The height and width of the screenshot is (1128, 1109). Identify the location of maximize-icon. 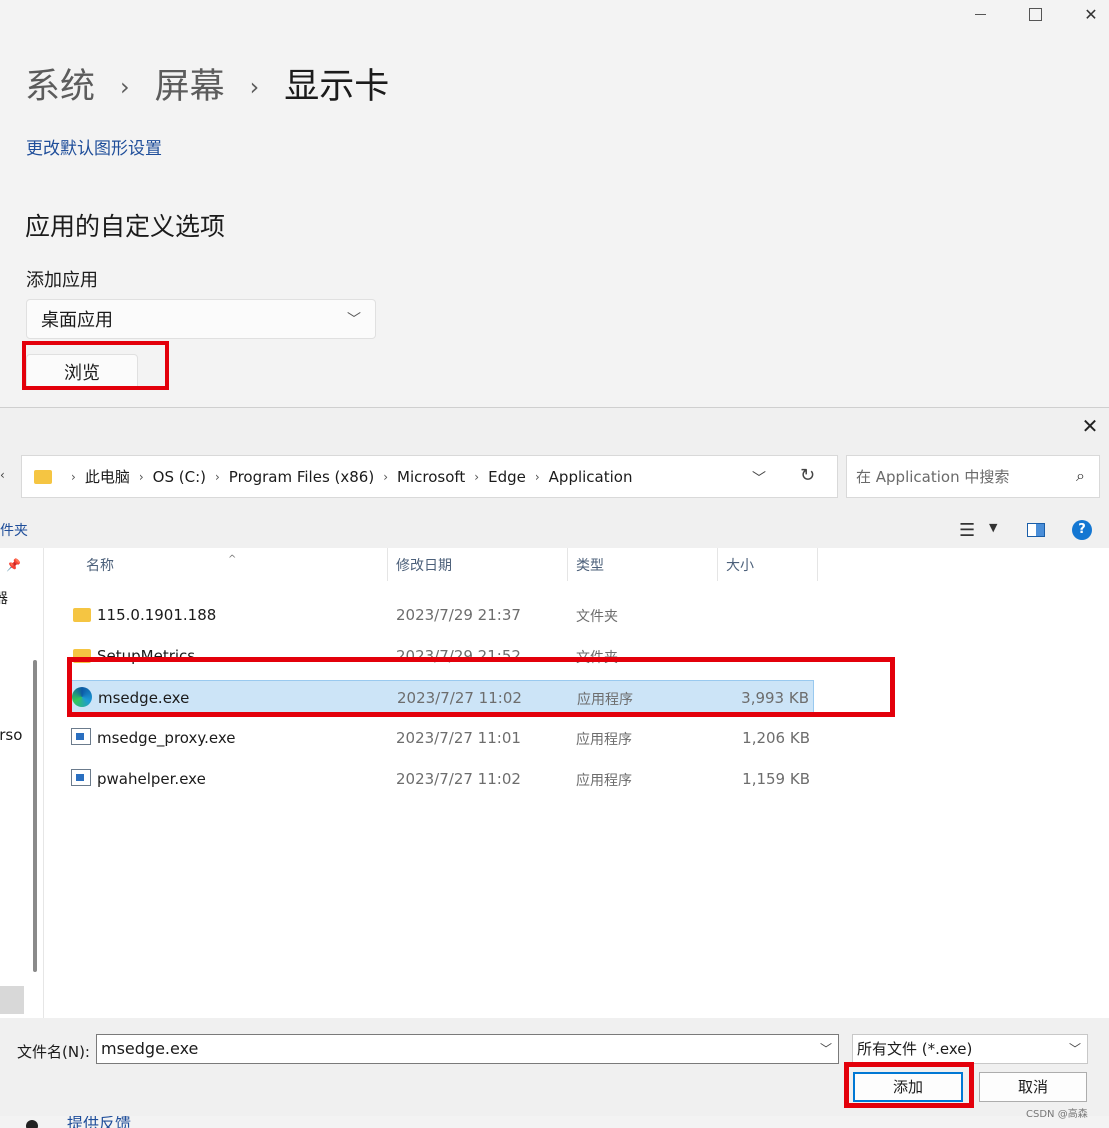
(1035, 14).